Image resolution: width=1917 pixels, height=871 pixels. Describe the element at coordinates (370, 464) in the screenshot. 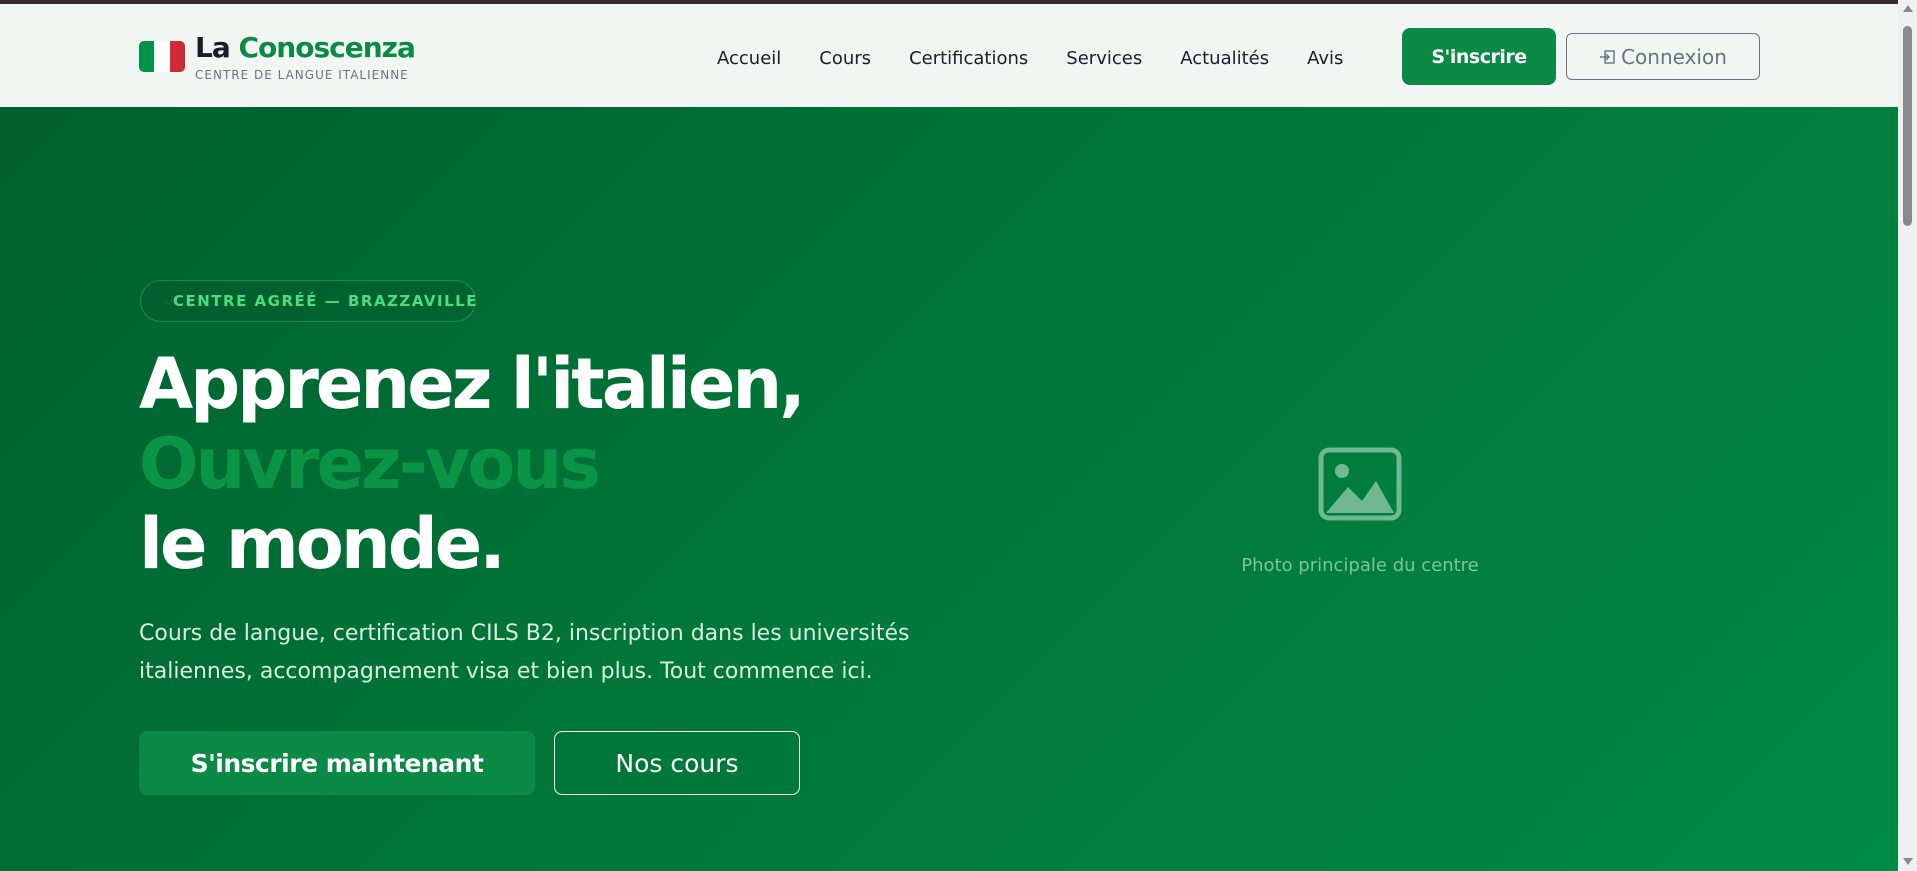

I see `headline-line-2: Ouvrez-vous` at that location.